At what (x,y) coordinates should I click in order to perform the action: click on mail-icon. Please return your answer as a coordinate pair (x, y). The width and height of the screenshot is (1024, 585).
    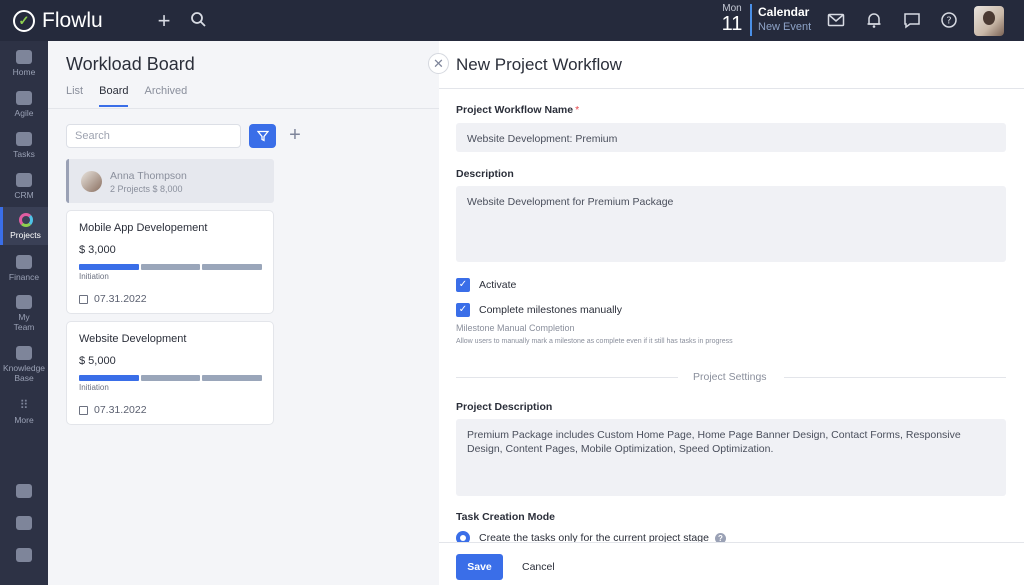
    Looking at the image, I should click on (836, 20).